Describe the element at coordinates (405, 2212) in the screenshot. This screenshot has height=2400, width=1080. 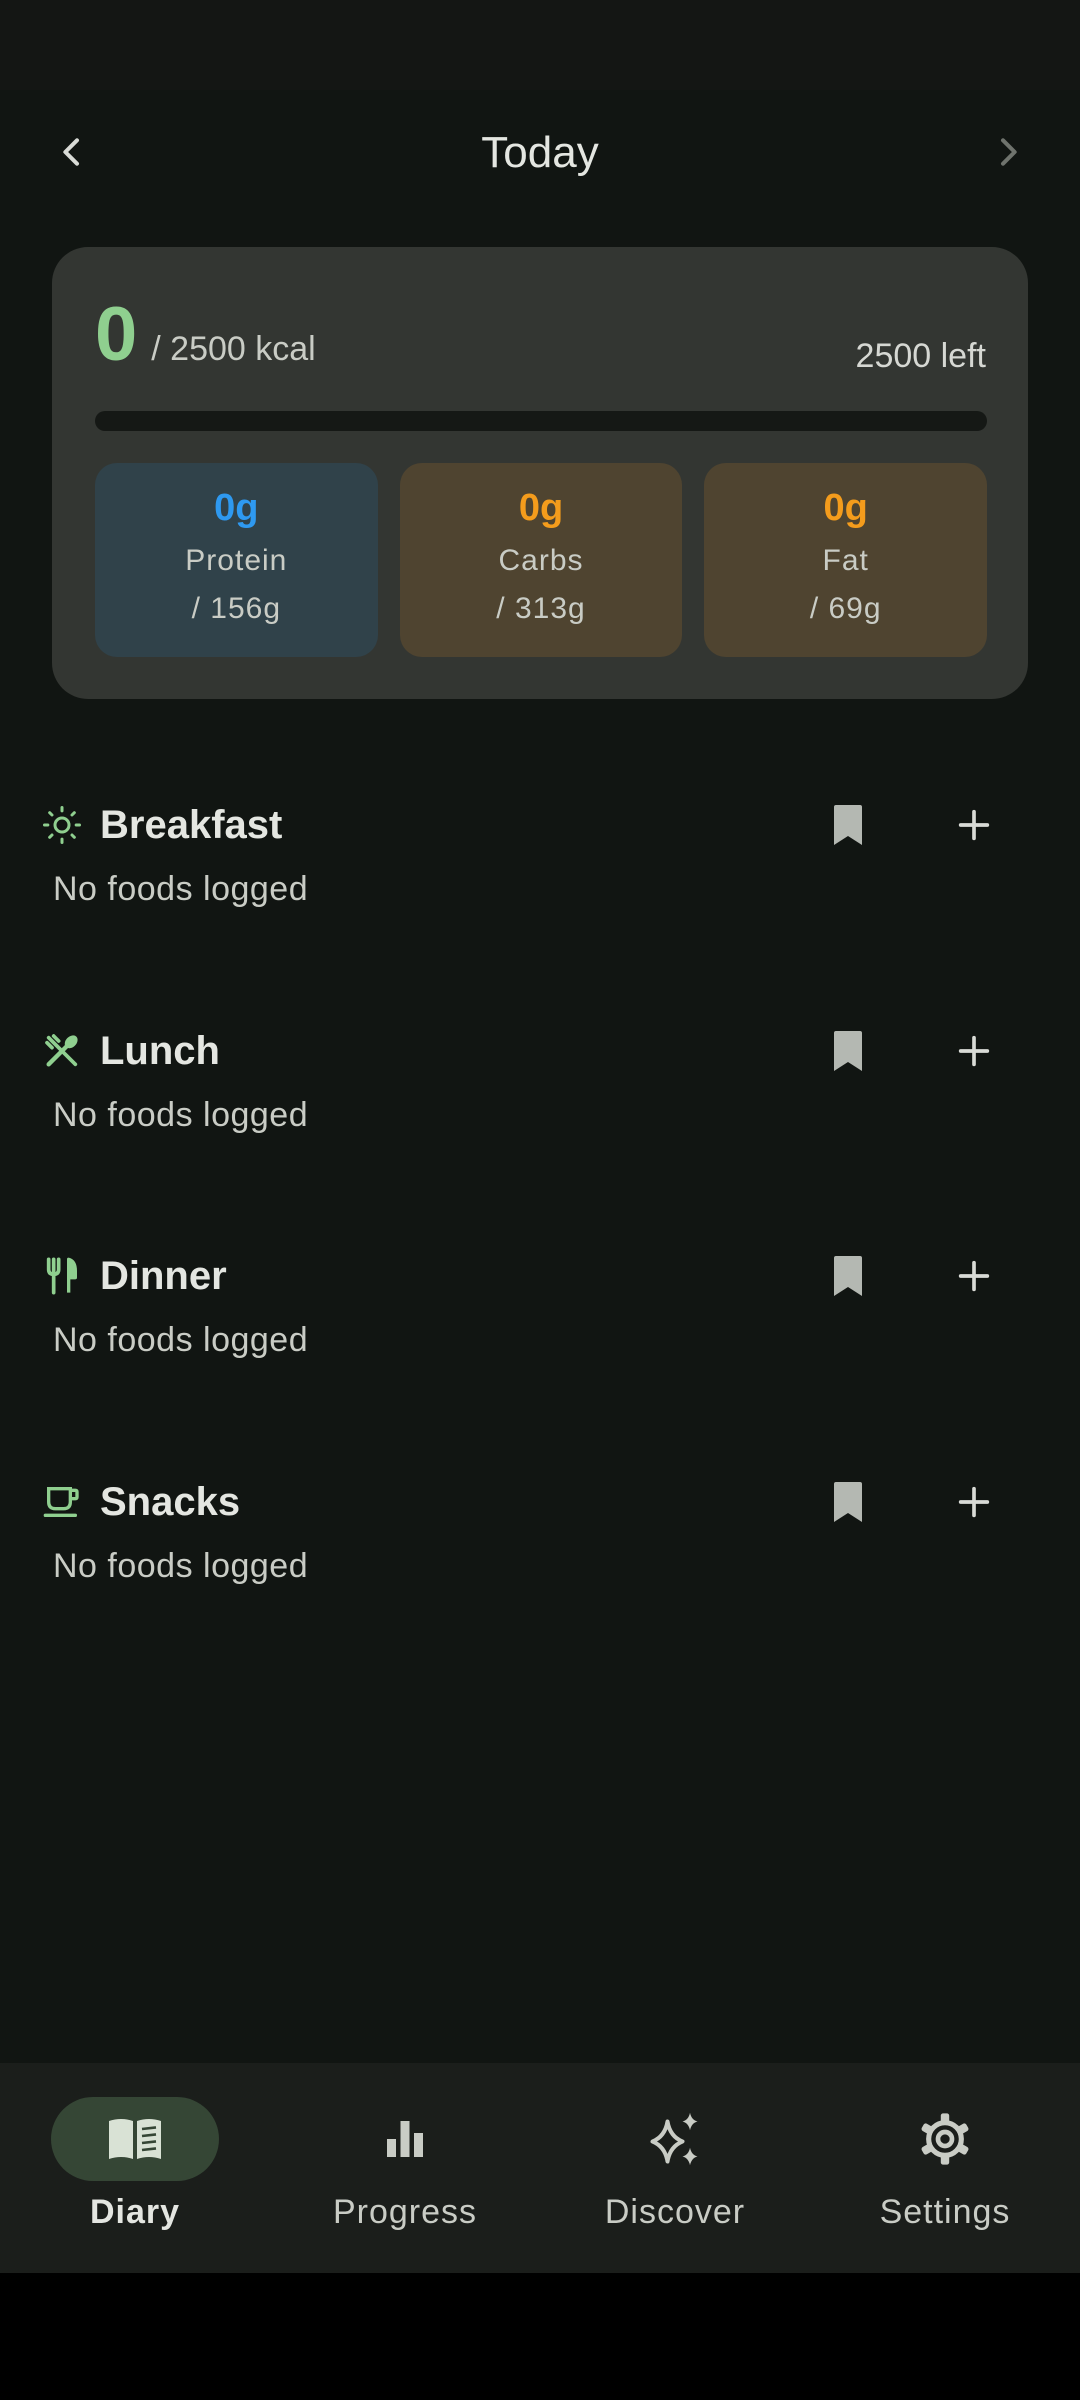
I see `nav-label: Progress` at that location.